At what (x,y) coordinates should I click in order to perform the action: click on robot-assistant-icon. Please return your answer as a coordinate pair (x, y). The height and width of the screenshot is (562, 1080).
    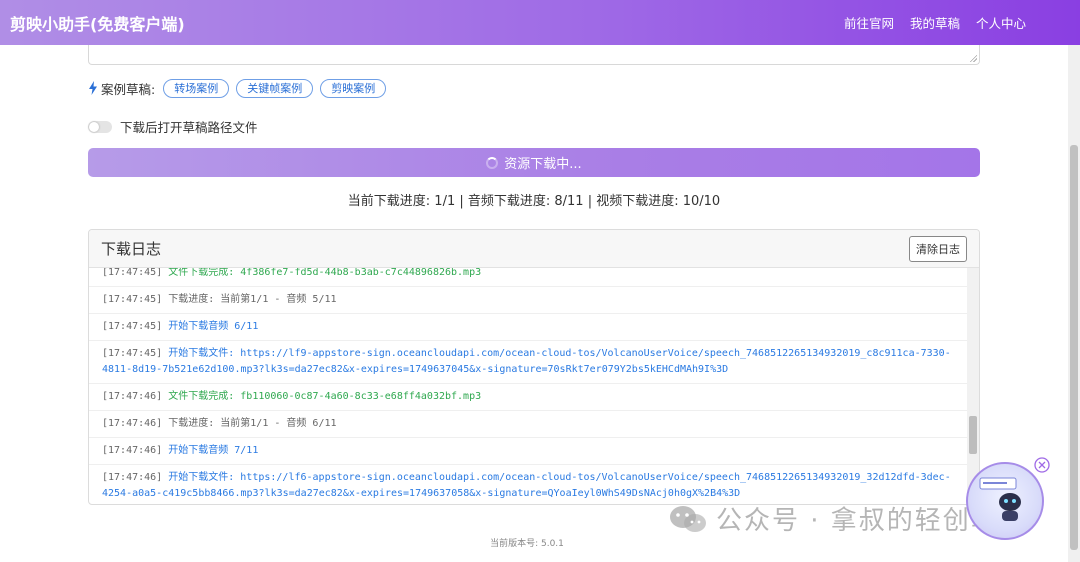
    Looking at the image, I should click on (1000, 499).